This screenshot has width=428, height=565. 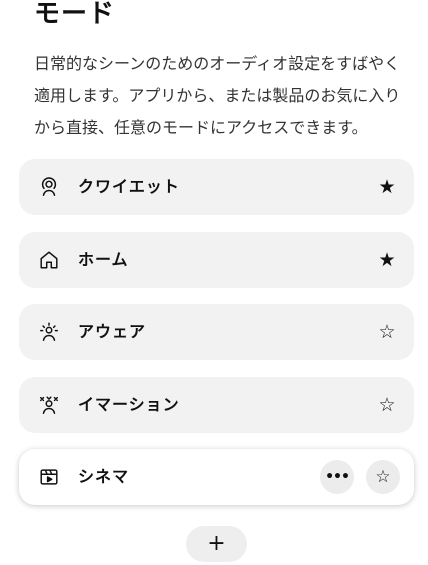 What do you see at coordinates (129, 186) in the screenshot?
I see `mode-label: クワイエット` at bounding box center [129, 186].